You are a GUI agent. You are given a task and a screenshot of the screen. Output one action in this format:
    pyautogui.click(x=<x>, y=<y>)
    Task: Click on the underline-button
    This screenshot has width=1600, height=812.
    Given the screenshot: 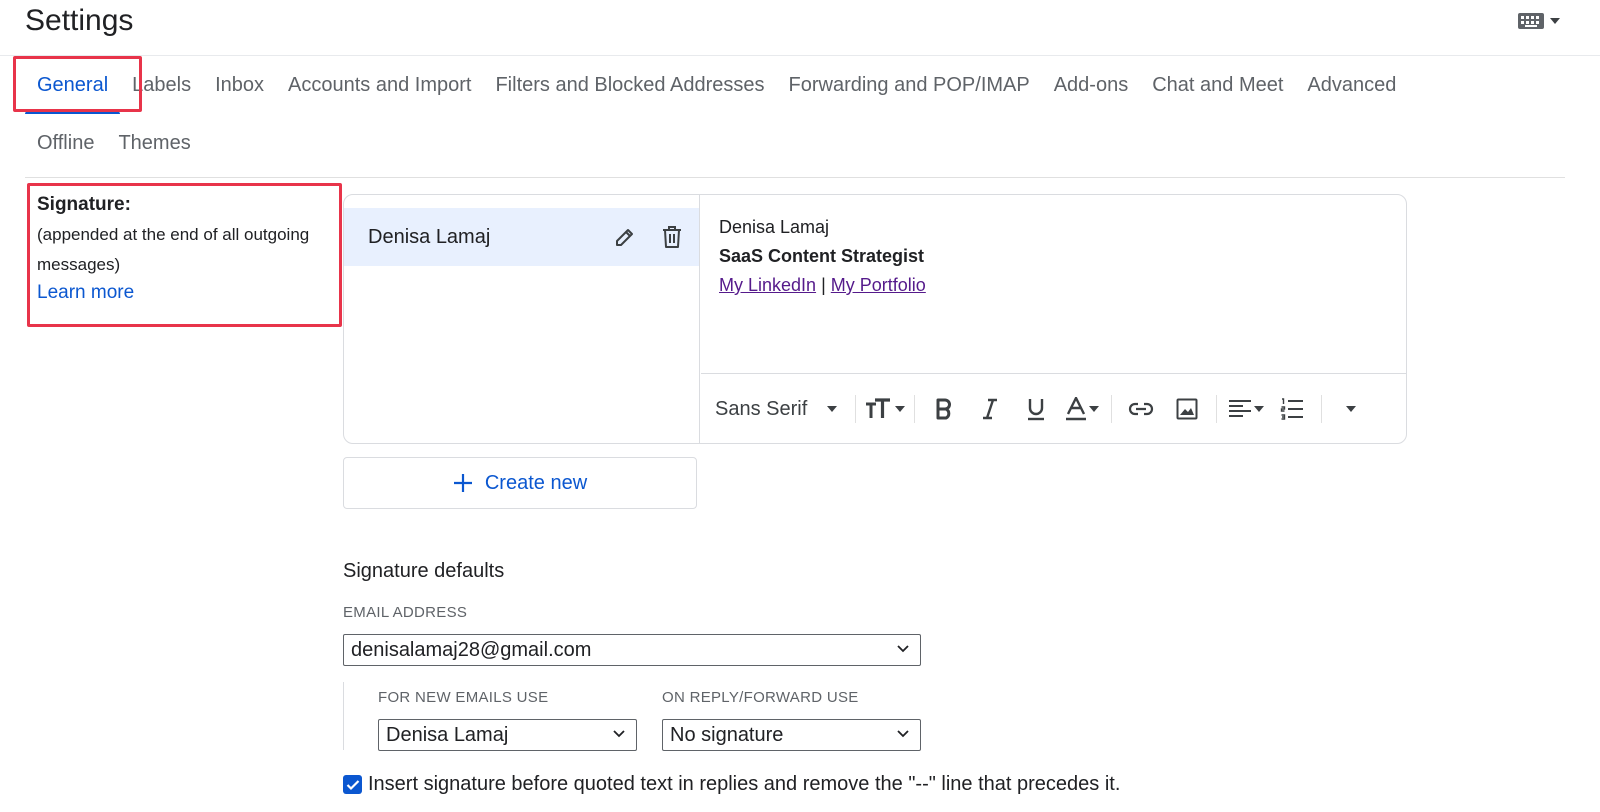 What is the action you would take?
    pyautogui.click(x=1036, y=409)
    